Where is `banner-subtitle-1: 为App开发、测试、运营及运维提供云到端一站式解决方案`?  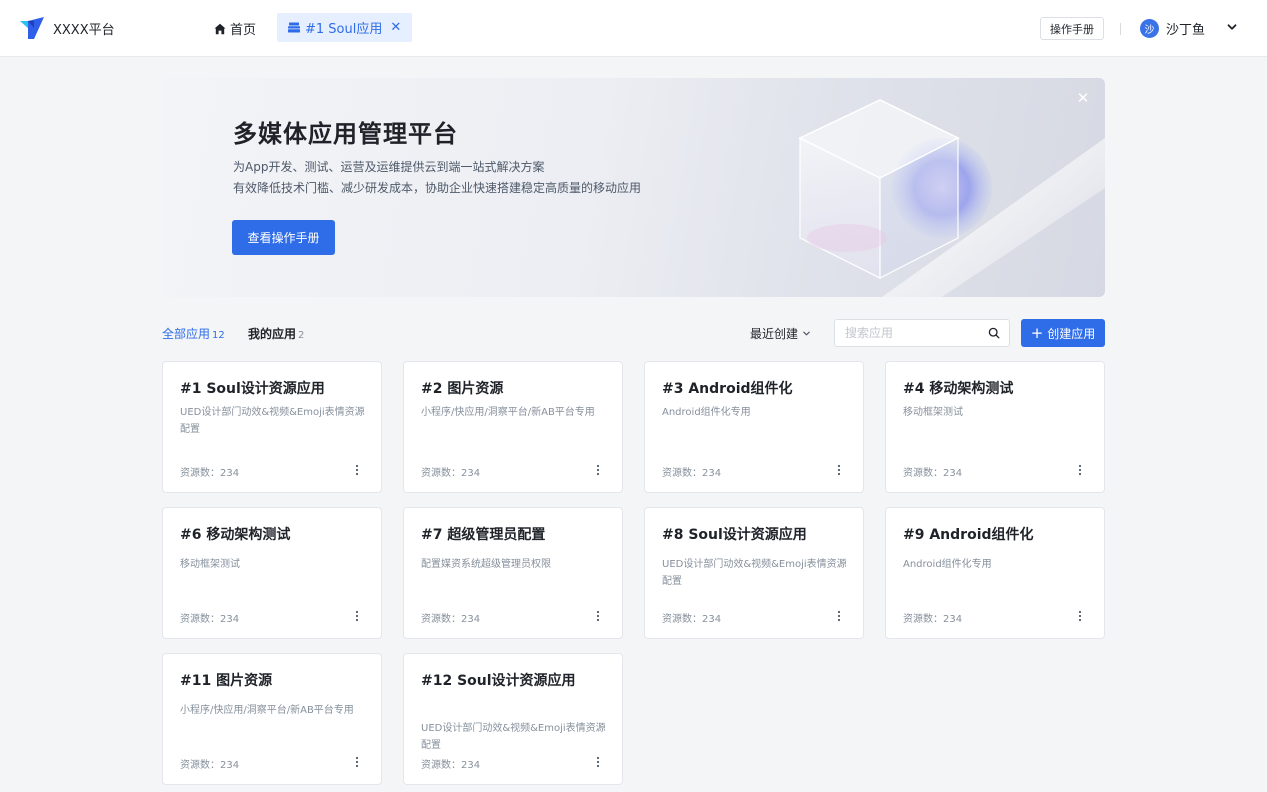
banner-subtitle-1: 为App开发、测试、运营及运维提供云到端一站式解决方案 is located at coordinates (389, 167).